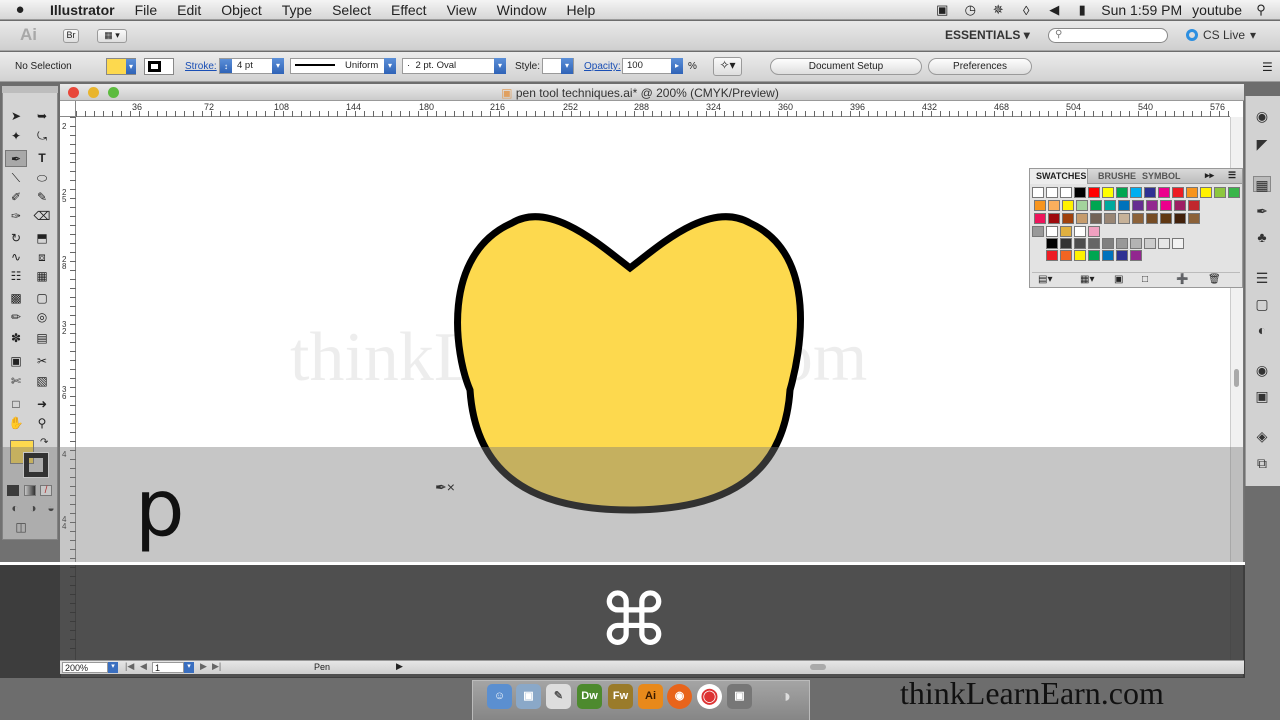 The height and width of the screenshot is (720, 1280). I want to click on artboards-panel-icon: ⧉, so click(1262, 463).